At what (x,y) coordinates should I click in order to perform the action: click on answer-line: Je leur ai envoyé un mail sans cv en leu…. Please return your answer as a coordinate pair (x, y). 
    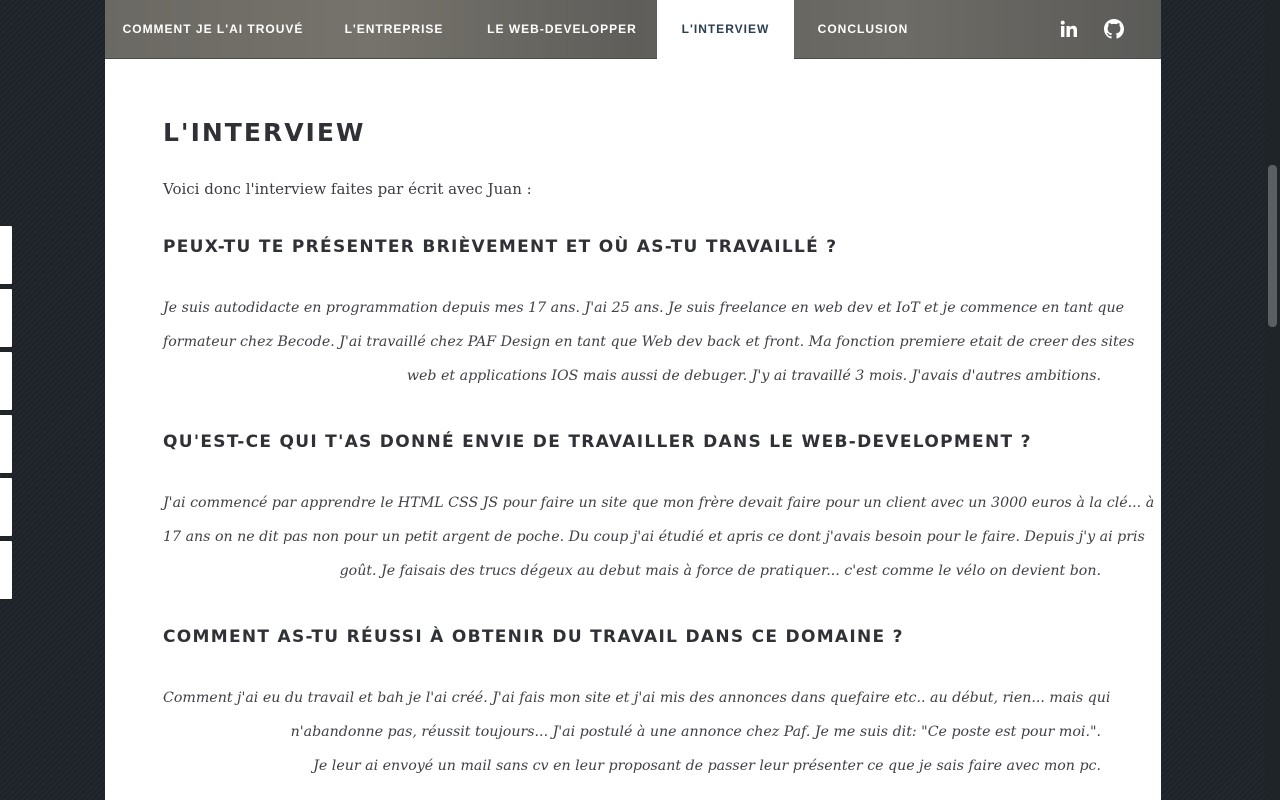
    Looking at the image, I should click on (707, 766).